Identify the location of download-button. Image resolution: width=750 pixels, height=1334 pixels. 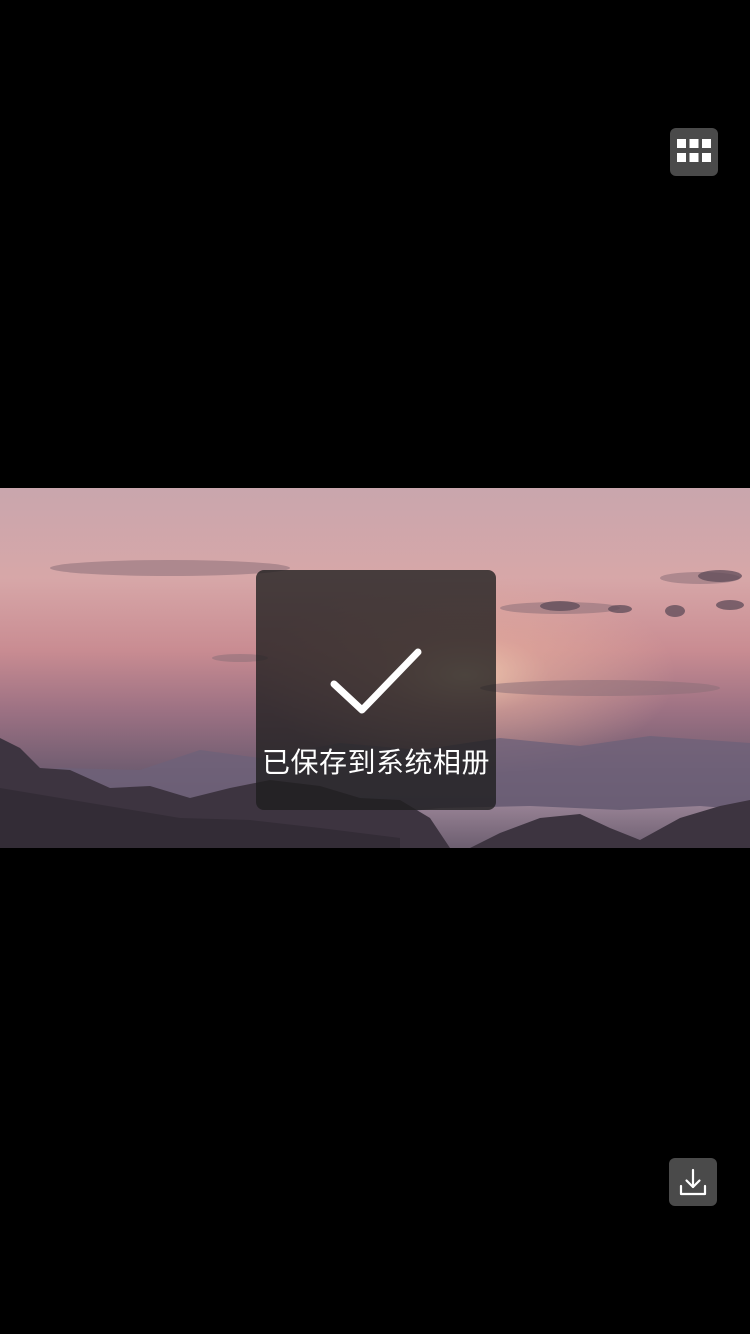
(693, 1182).